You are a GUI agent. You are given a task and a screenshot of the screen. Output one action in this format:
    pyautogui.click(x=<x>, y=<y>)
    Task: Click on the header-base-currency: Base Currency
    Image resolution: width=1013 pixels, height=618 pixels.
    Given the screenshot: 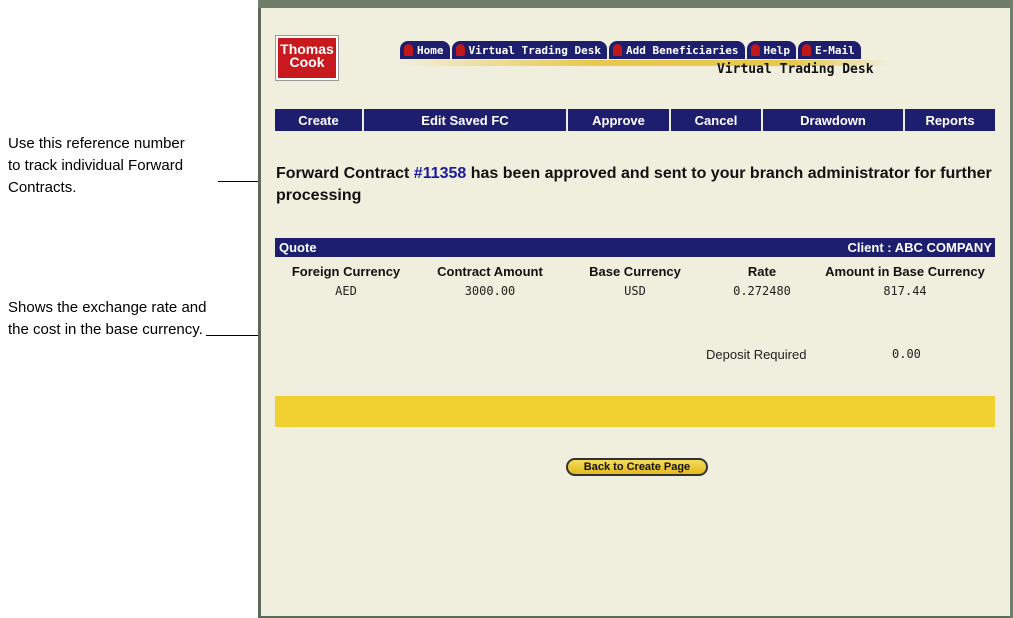 What is the action you would take?
    pyautogui.click(x=635, y=271)
    